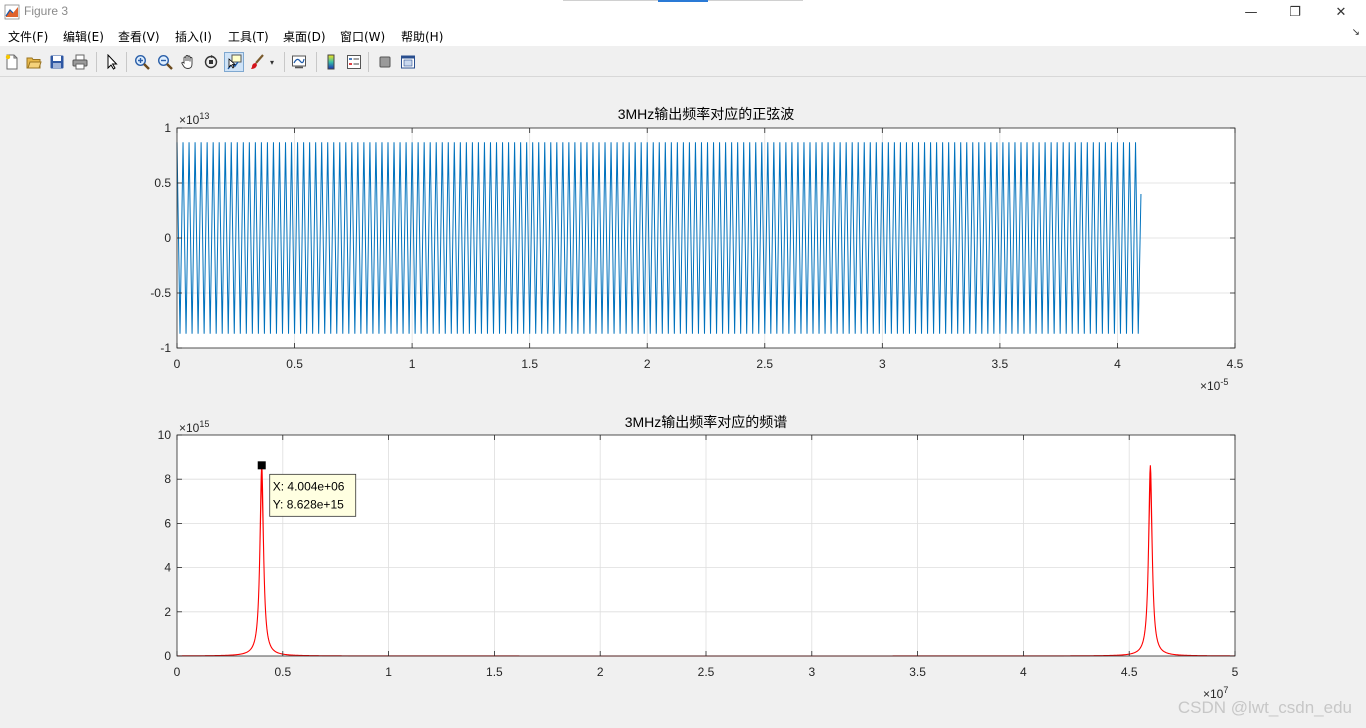 The height and width of the screenshot is (728, 1366). Describe the element at coordinates (177, 364) in the screenshot. I see `x-tick-label-sine: 0` at that location.